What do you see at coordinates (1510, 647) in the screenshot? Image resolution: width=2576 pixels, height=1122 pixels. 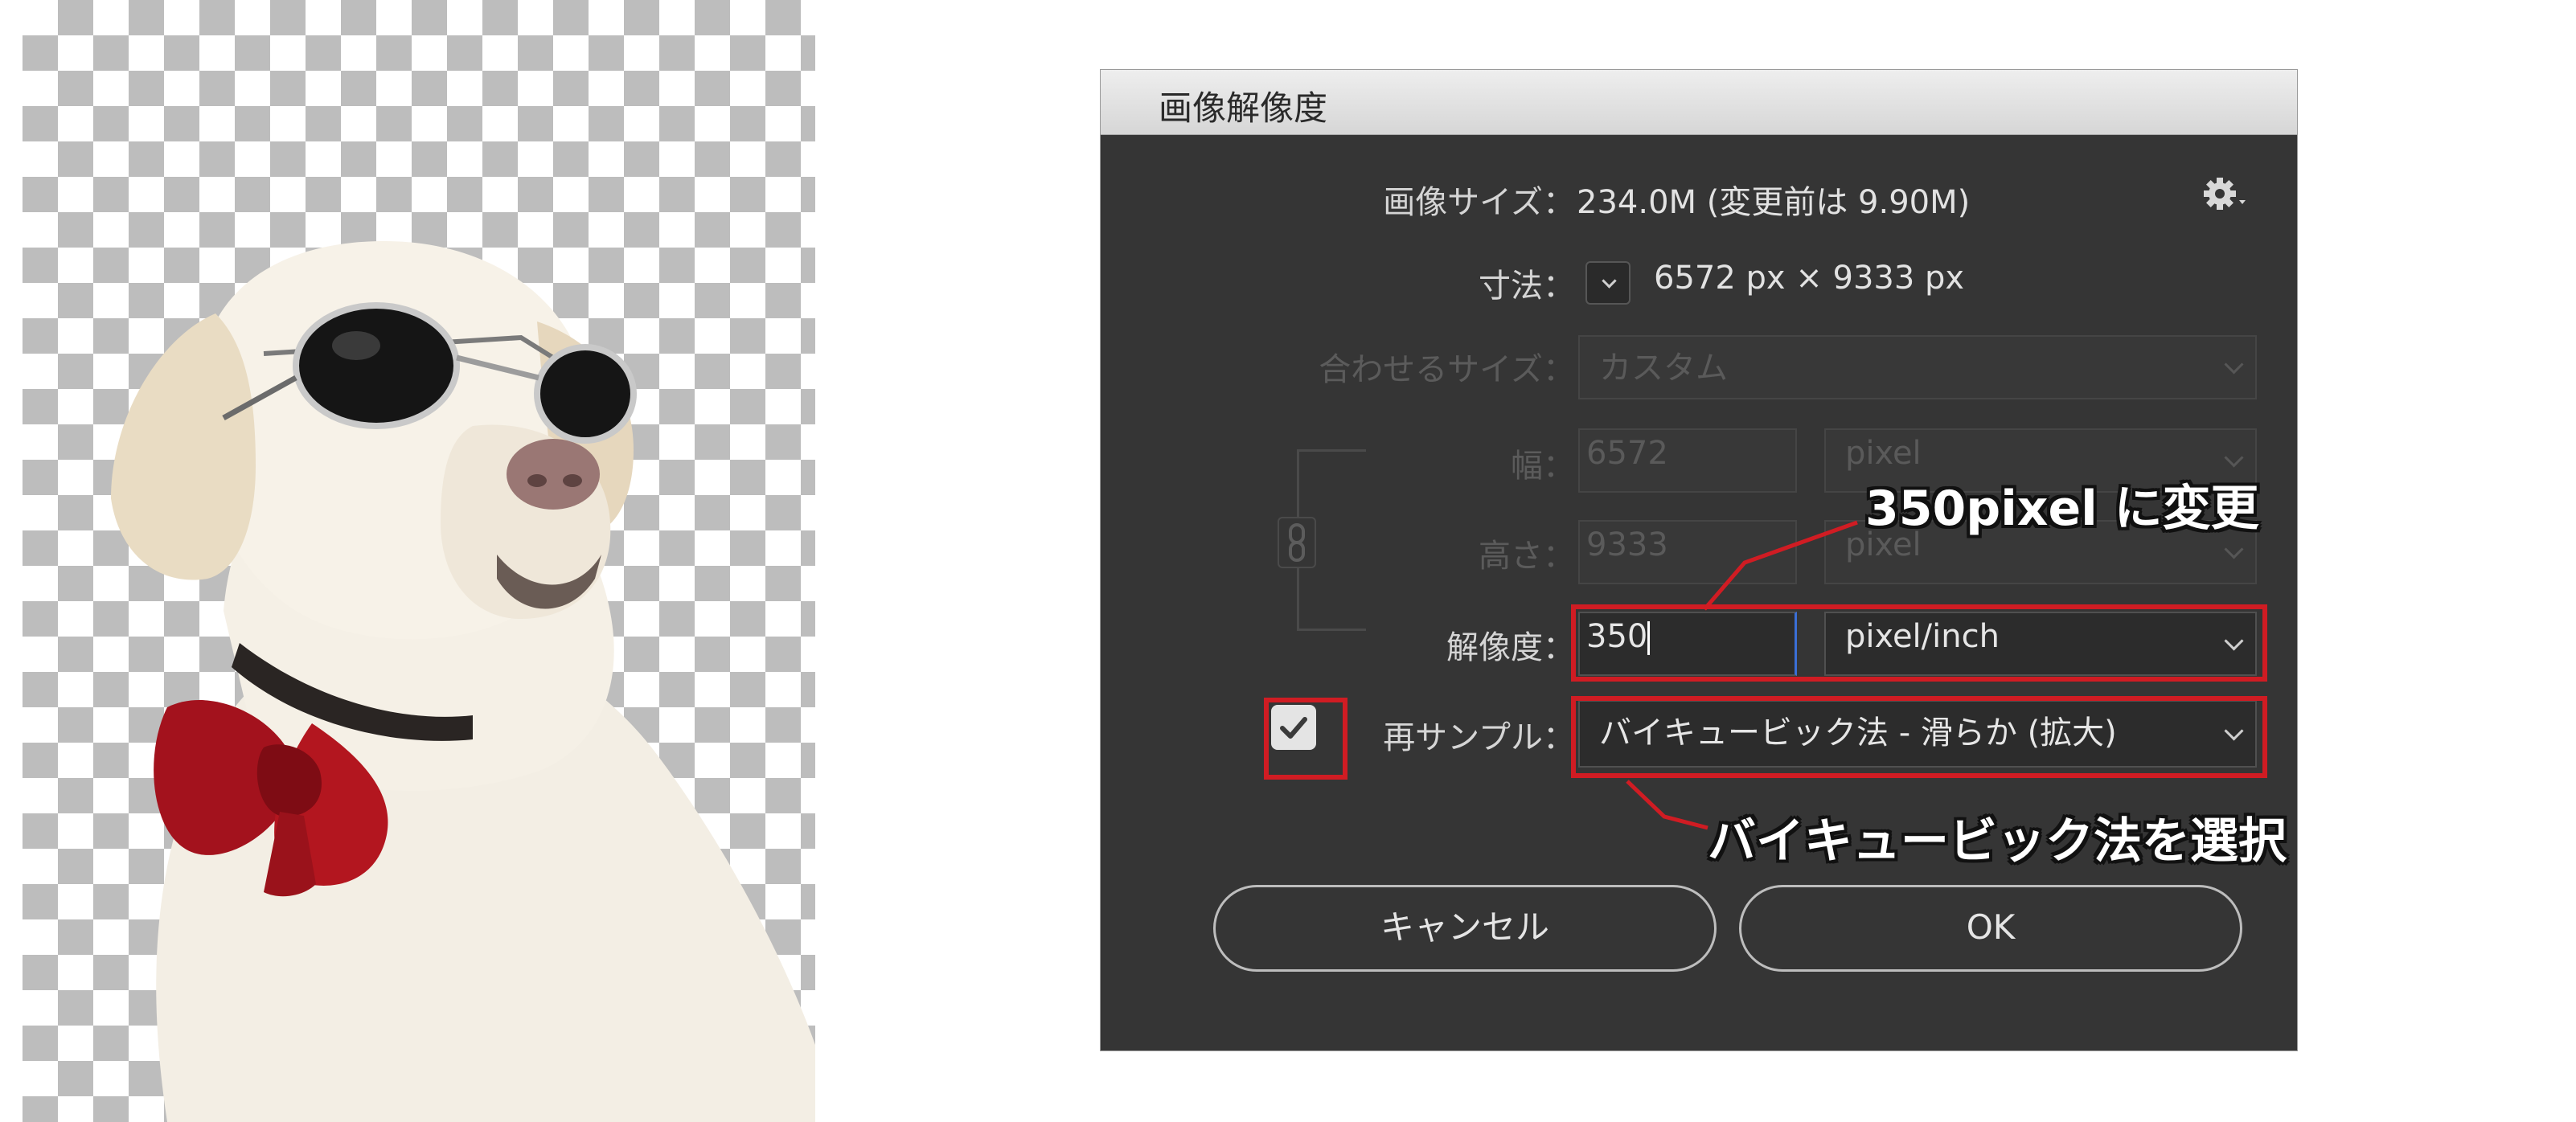 I see `resolution-label: 解像度：` at bounding box center [1510, 647].